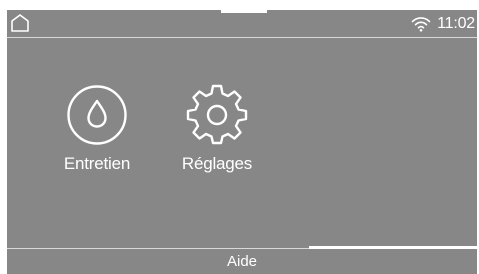  I want to click on status-indicators: 11:02, so click(443, 24).